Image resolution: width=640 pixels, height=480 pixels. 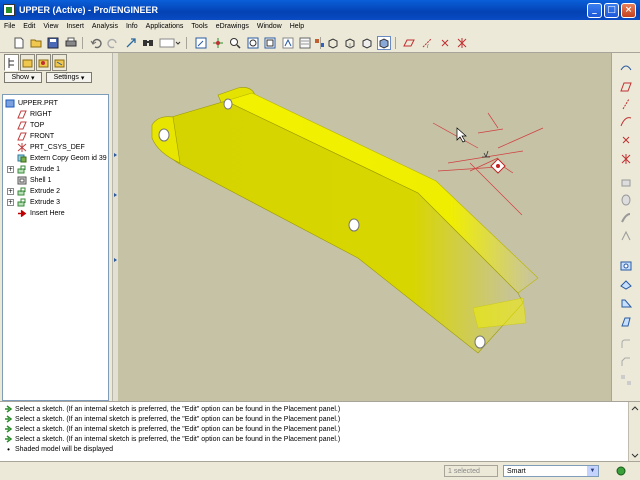 I want to click on new-file-icon, so click(x=19, y=43).